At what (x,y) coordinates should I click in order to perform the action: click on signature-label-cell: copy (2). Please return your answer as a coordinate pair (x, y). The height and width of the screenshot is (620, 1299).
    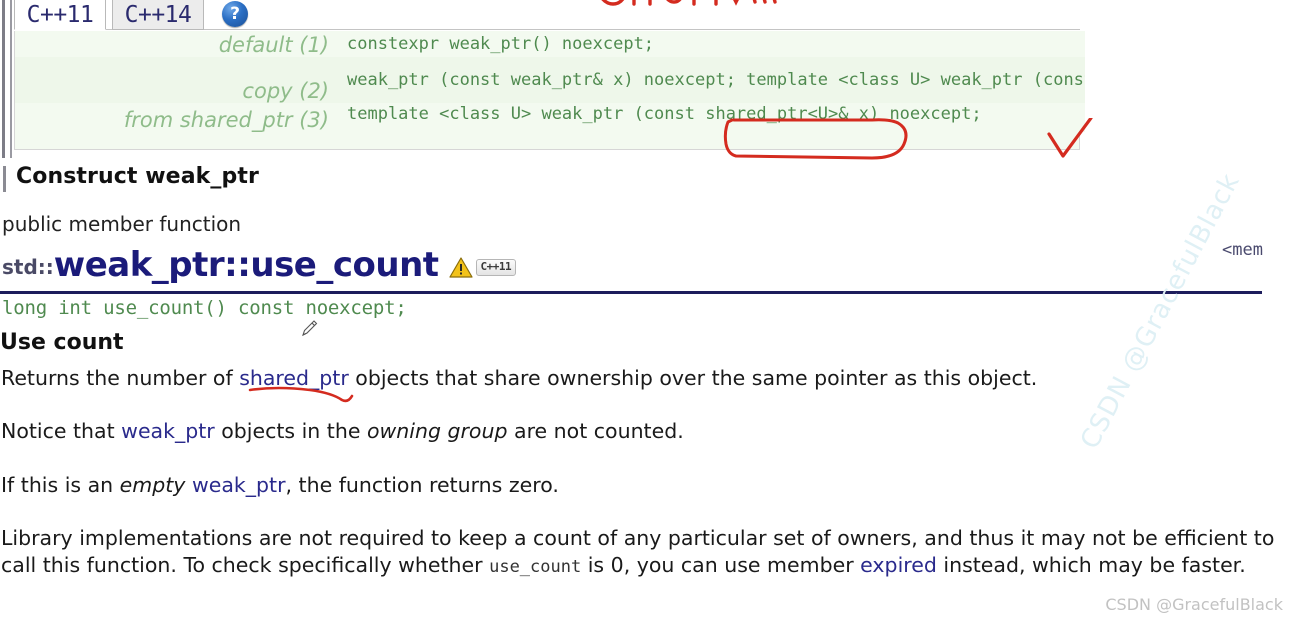
    Looking at the image, I should click on (180, 80).